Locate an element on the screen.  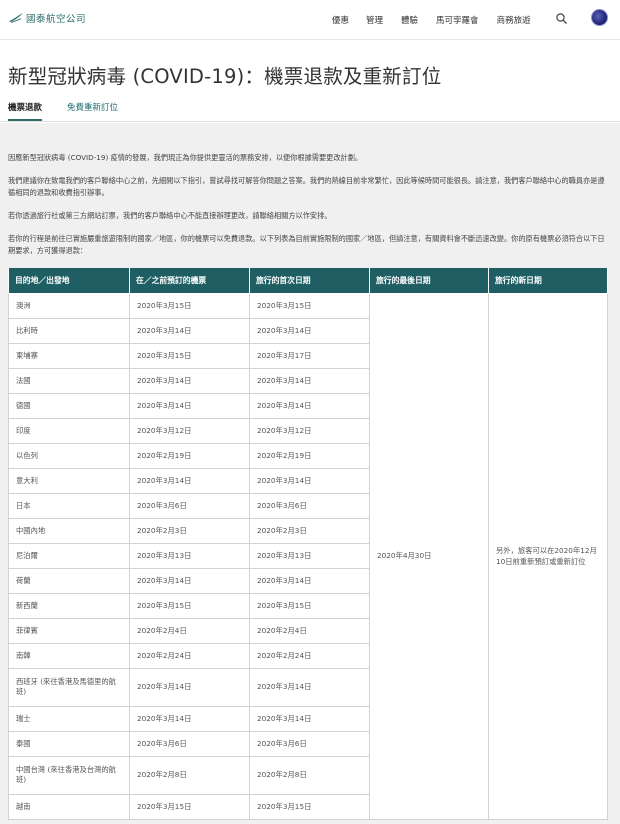
header-new-travel-date: 旅行的新日期 is located at coordinates (548, 281).